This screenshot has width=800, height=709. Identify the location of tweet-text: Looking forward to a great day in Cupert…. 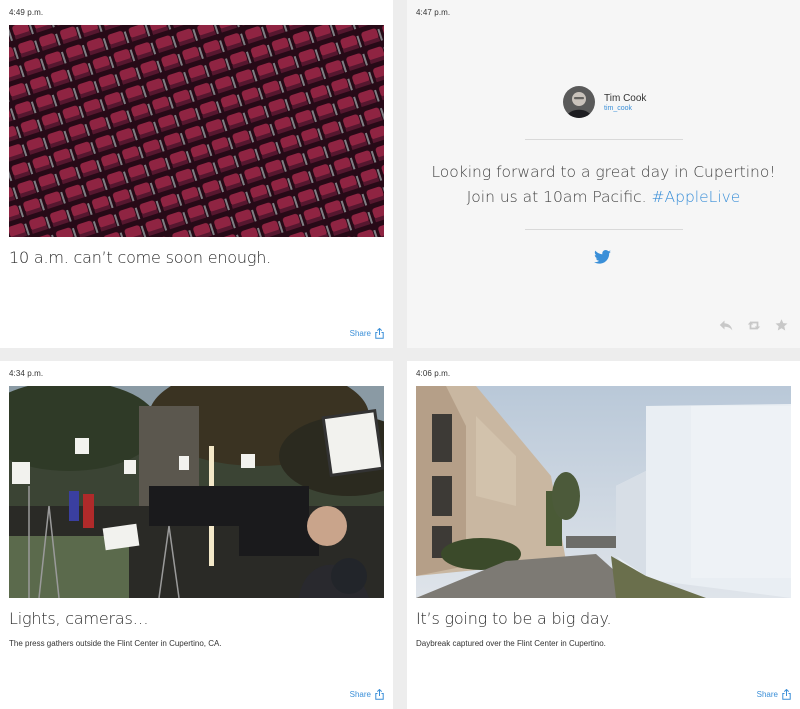
(603, 185).